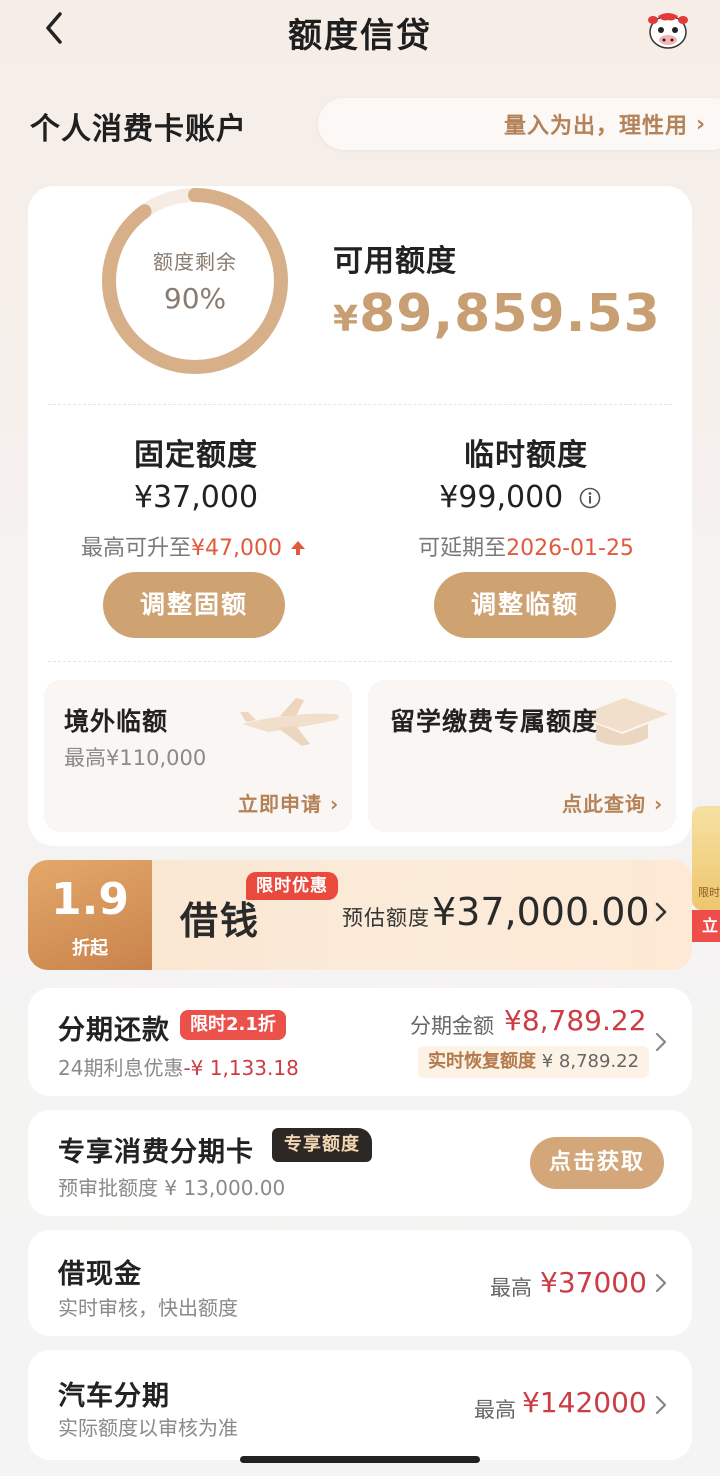  I want to click on available-label: 可用额度, so click(395, 261).